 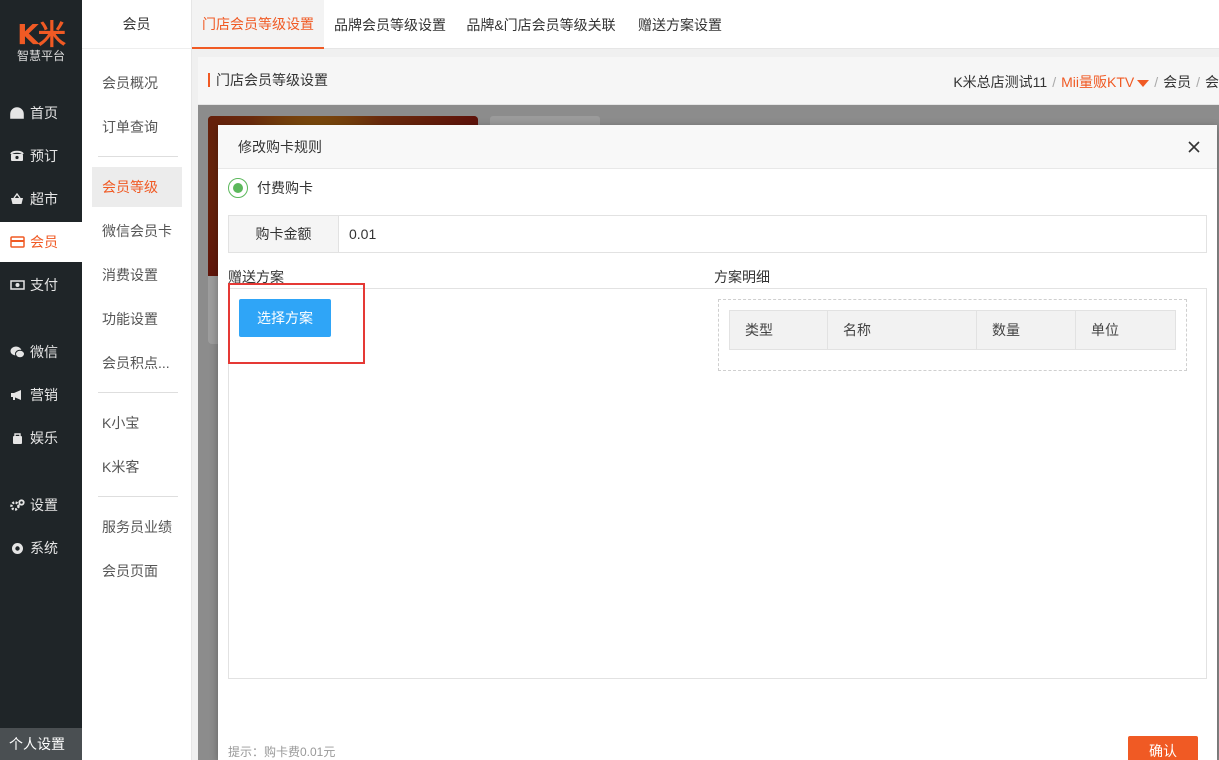 What do you see at coordinates (44, 395) in the screenshot?
I see `nav-label: 营销` at bounding box center [44, 395].